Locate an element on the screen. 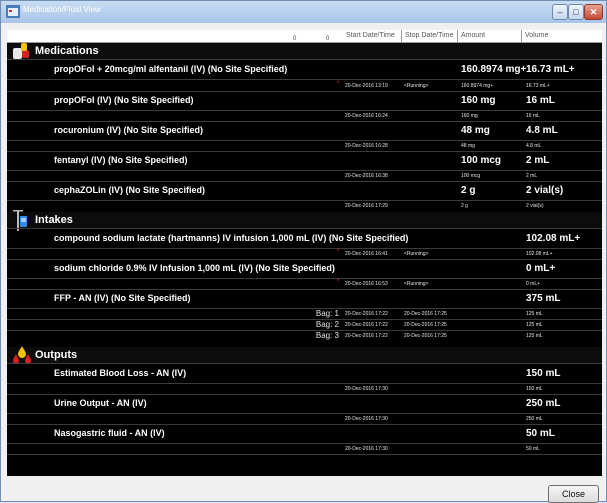  section-label: Intakes is located at coordinates (54, 220).